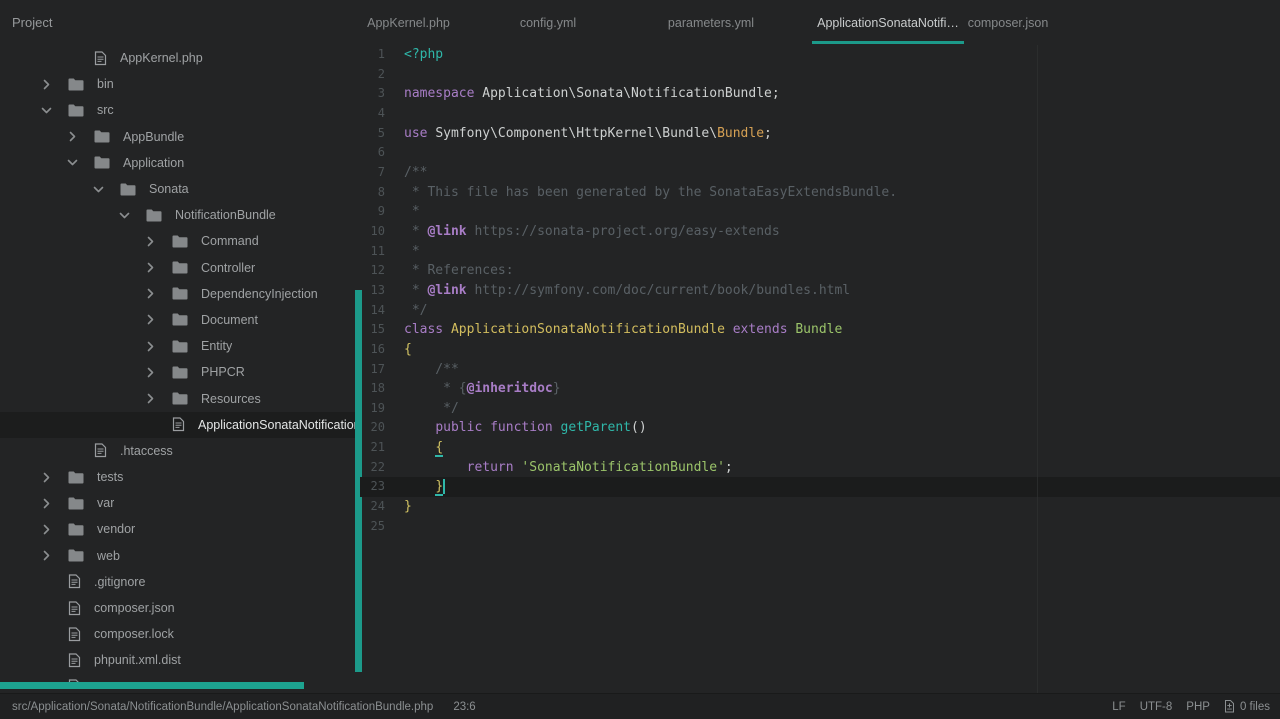 The image size is (1280, 719). Describe the element at coordinates (377, 525) in the screenshot. I see `line-number: 25` at that location.